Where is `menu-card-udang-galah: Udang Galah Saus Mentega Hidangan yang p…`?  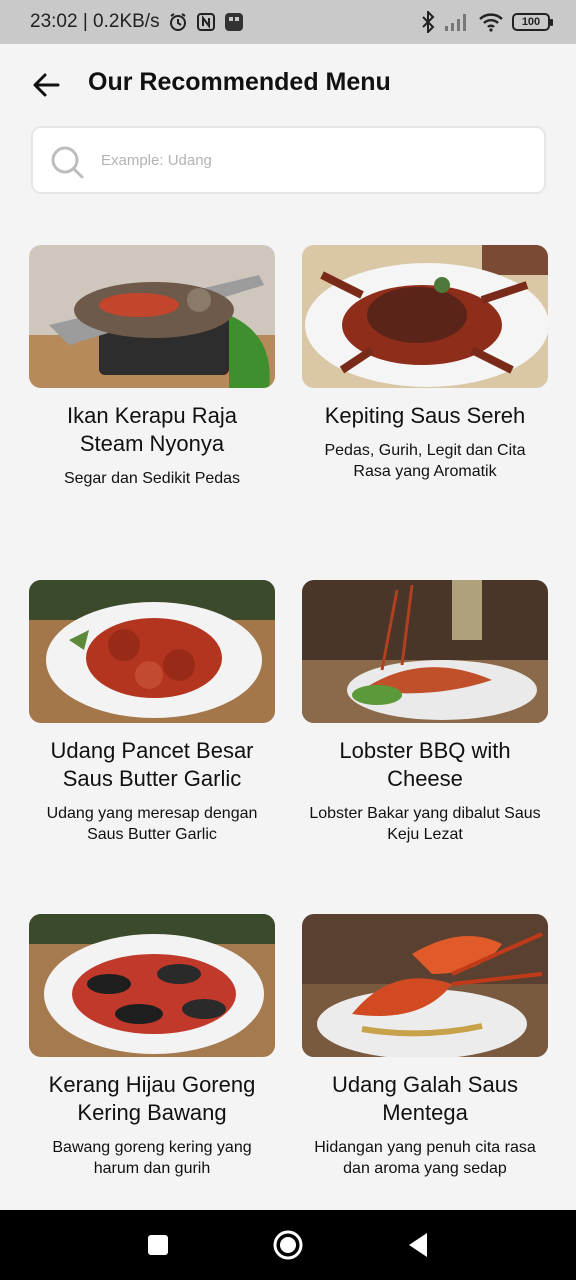
menu-card-udang-galah: Udang Galah Saus Mentega Hidangan yang p… is located at coordinates (425, 1046).